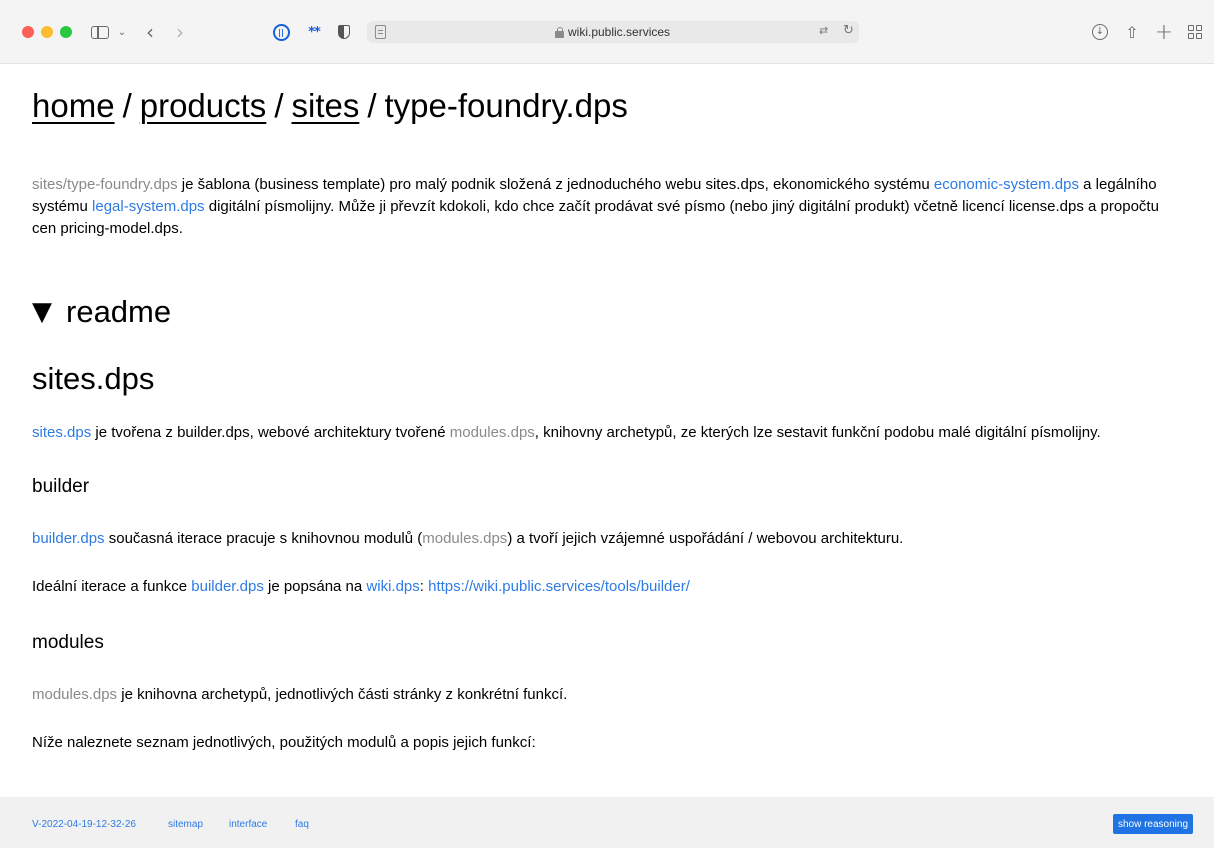 This screenshot has height=848, width=1214. I want to click on share-button: ⇧, so click(1132, 32).